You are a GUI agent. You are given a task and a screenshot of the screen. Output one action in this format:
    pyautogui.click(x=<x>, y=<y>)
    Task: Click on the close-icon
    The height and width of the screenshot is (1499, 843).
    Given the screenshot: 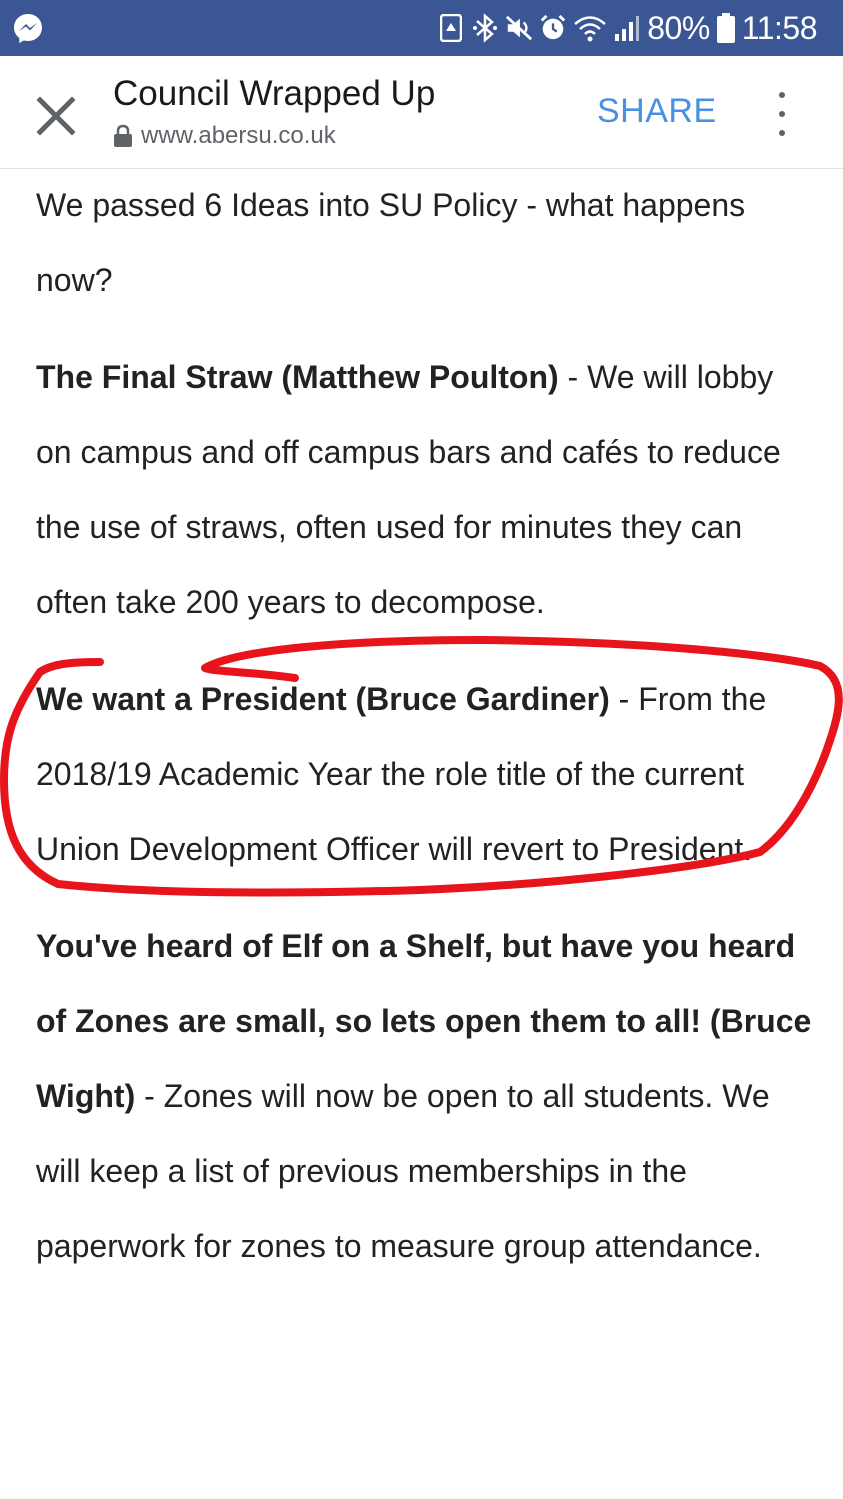 What is the action you would take?
    pyautogui.click(x=56, y=116)
    